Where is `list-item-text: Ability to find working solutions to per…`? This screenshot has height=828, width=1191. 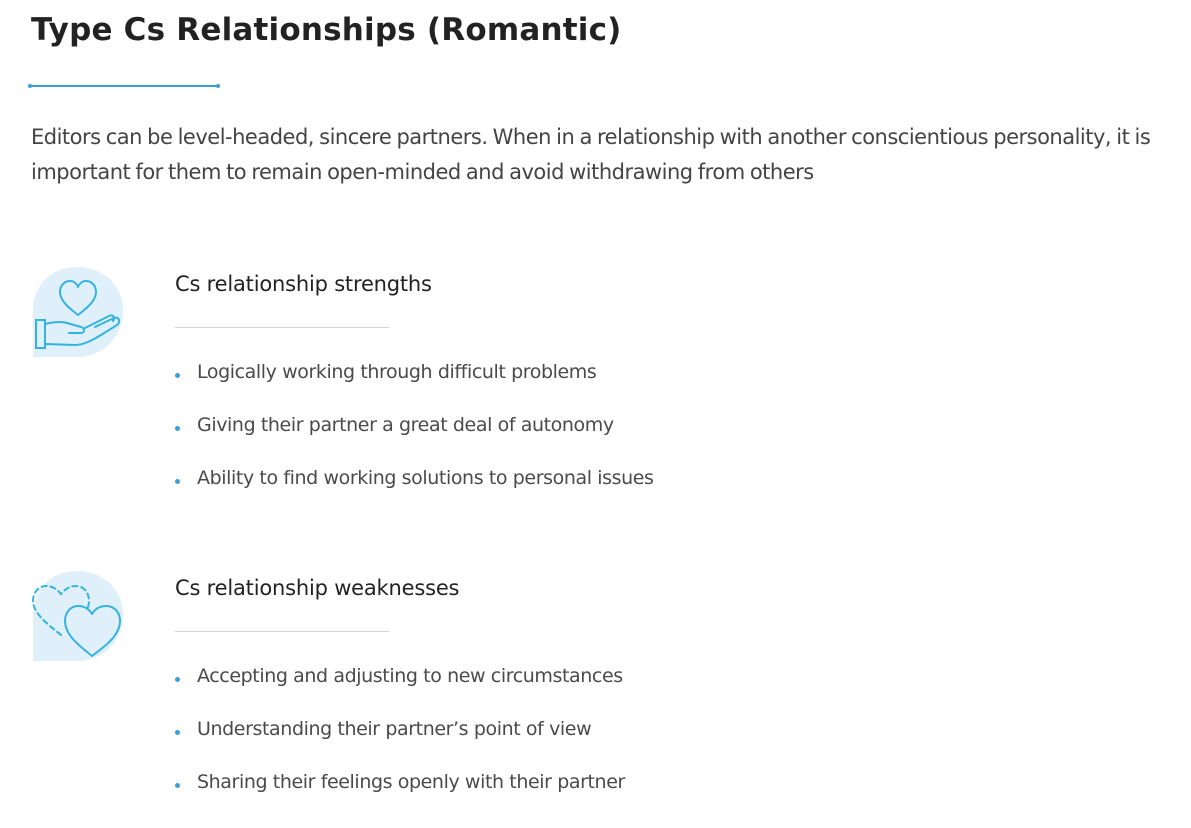 list-item-text: Ability to find working solutions to per… is located at coordinates (425, 478).